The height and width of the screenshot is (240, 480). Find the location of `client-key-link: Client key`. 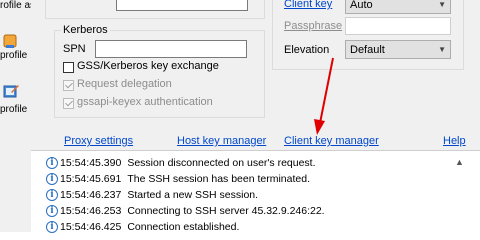

client-key-link: Client key is located at coordinates (308, 5).